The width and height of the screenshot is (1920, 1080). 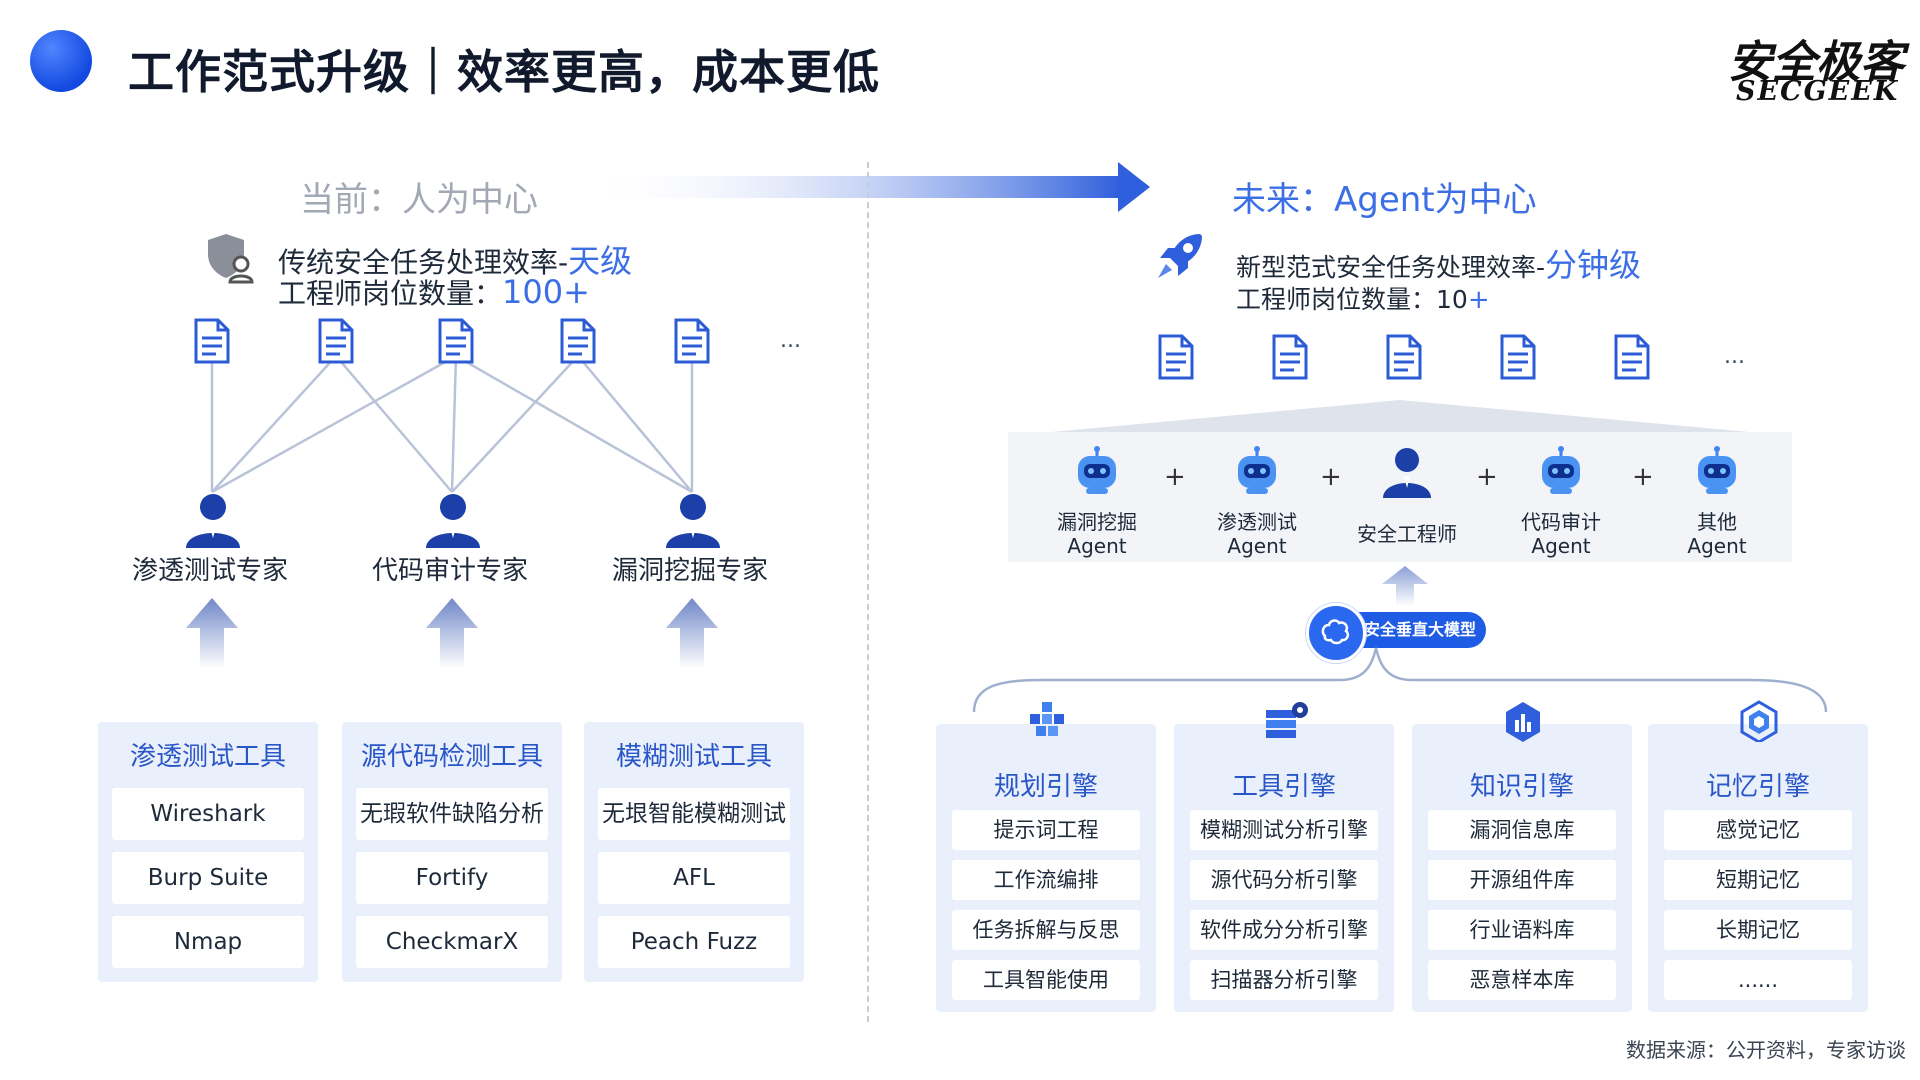 I want to click on tool-card-fuzzing: 模糊测试工具 无垠智能模糊测试 AFL Peach Fuzz, so click(x=694, y=852).